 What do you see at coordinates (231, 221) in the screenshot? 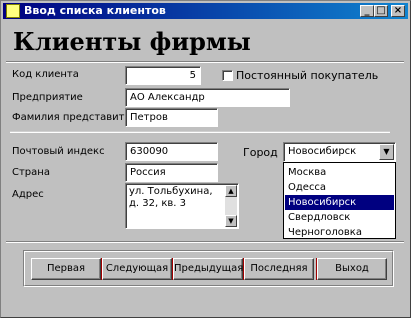
I see `scroll-down-icon: ▼` at bounding box center [231, 221].